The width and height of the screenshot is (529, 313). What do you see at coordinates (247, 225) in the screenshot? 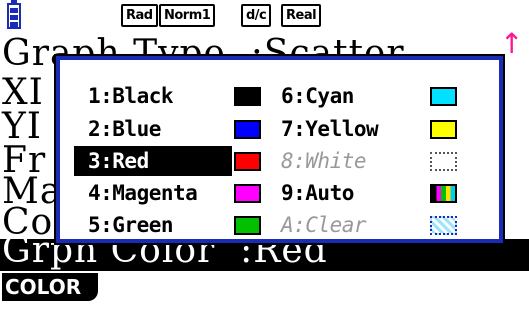
I see `green-swatch` at bounding box center [247, 225].